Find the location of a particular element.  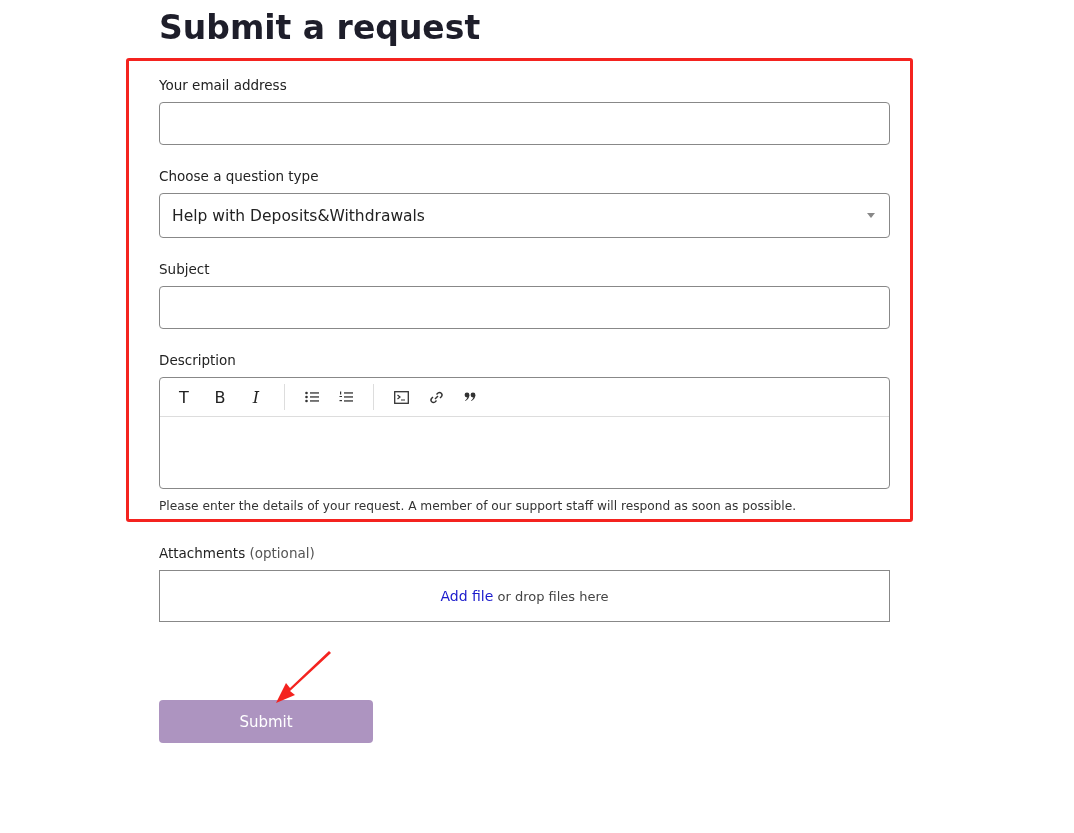

optional-note: (optional) is located at coordinates (282, 553).